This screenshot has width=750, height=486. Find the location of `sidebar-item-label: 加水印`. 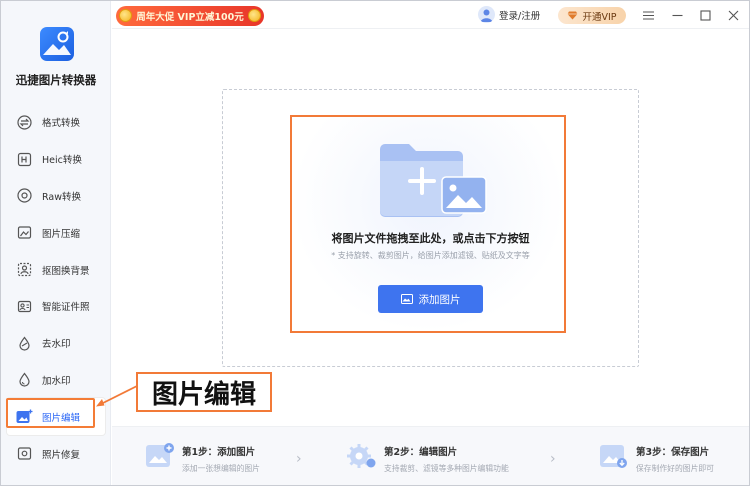

sidebar-item-label: 加水印 is located at coordinates (56, 381).